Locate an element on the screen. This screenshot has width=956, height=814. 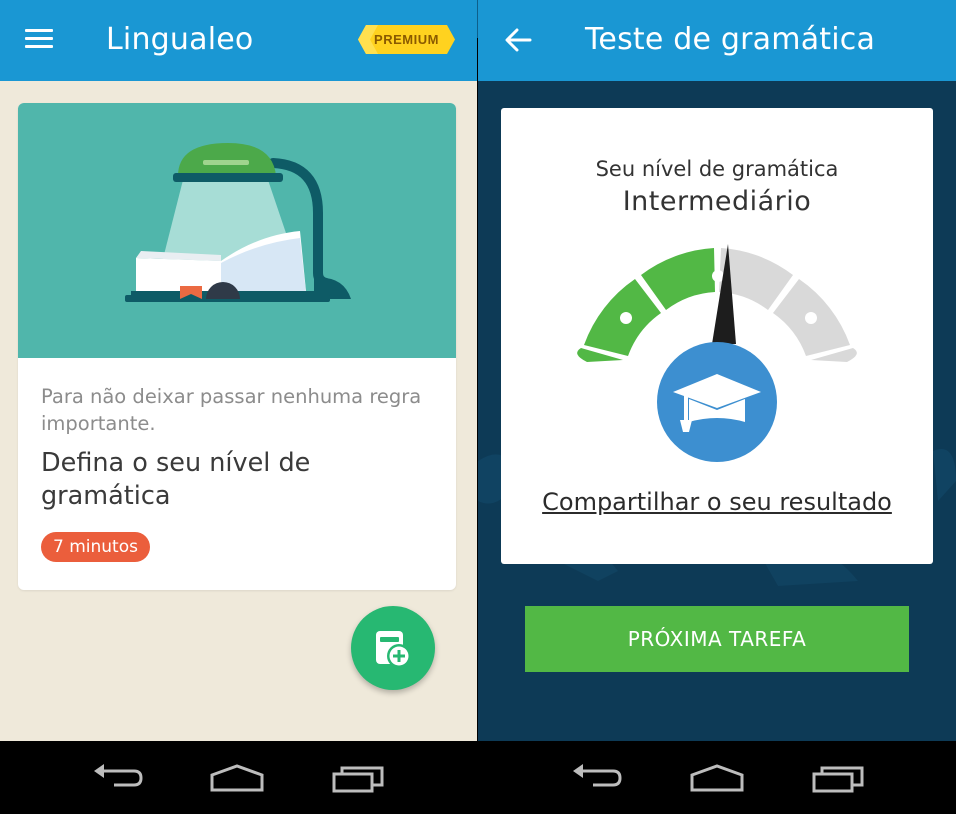
next-task-button: PRÓXIMA TAREFA is located at coordinates (717, 639).